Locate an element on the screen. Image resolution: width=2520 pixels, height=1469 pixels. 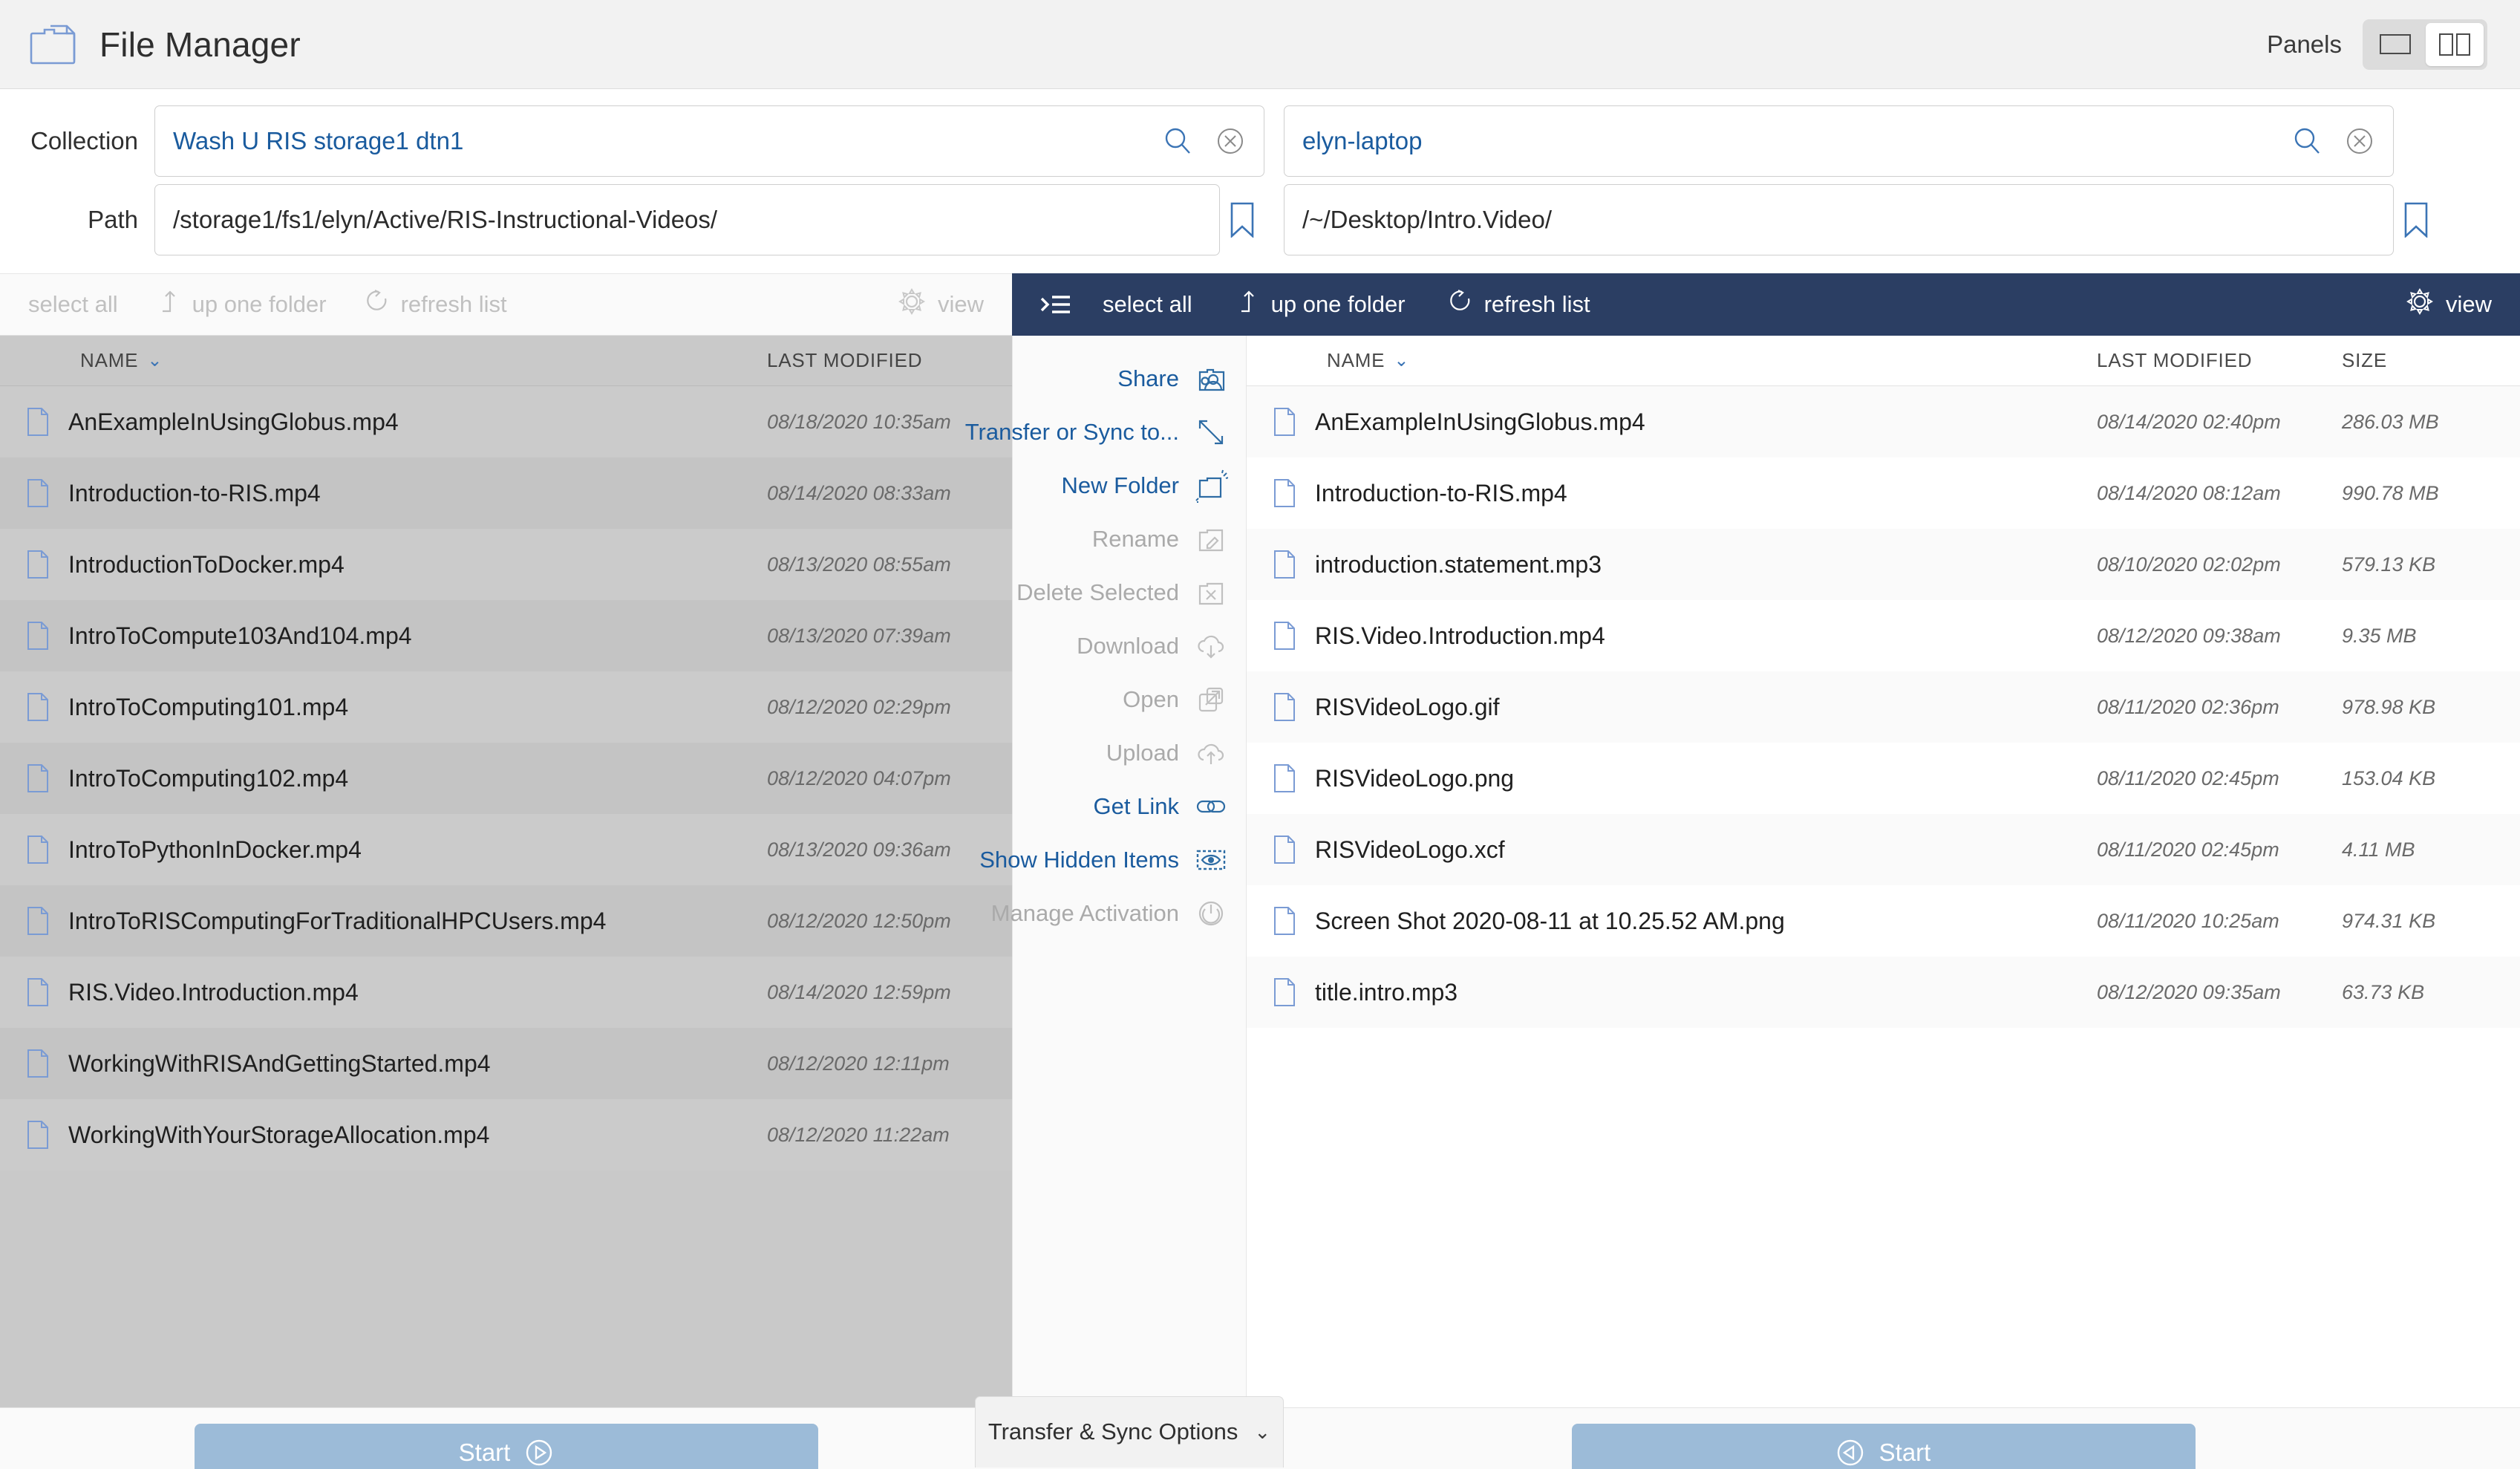
dual-panel-button is located at coordinates (2455, 44).